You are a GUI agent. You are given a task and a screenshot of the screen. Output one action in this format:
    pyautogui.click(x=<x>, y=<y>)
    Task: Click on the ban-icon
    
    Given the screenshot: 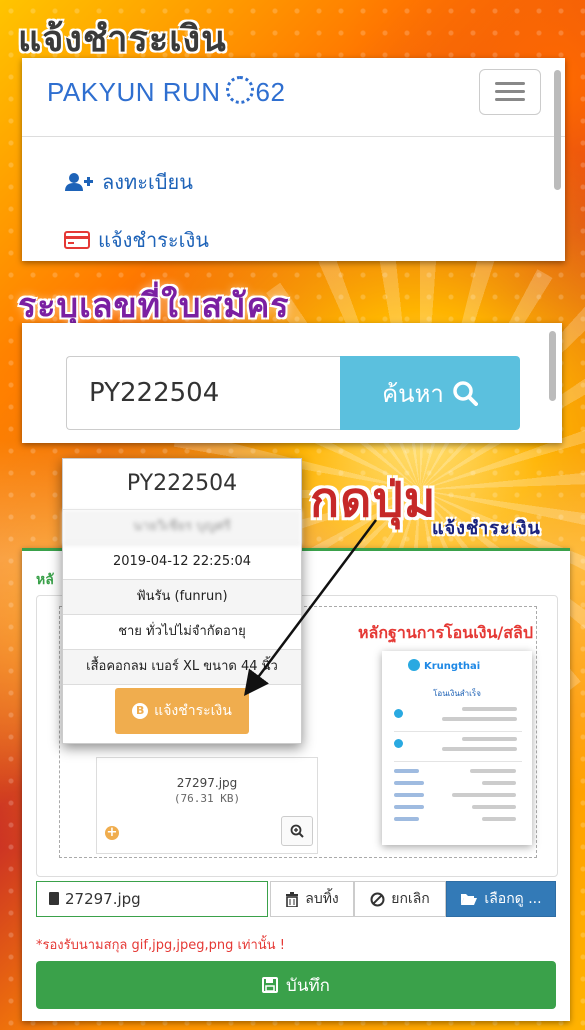 What is the action you would take?
    pyautogui.click(x=377, y=899)
    